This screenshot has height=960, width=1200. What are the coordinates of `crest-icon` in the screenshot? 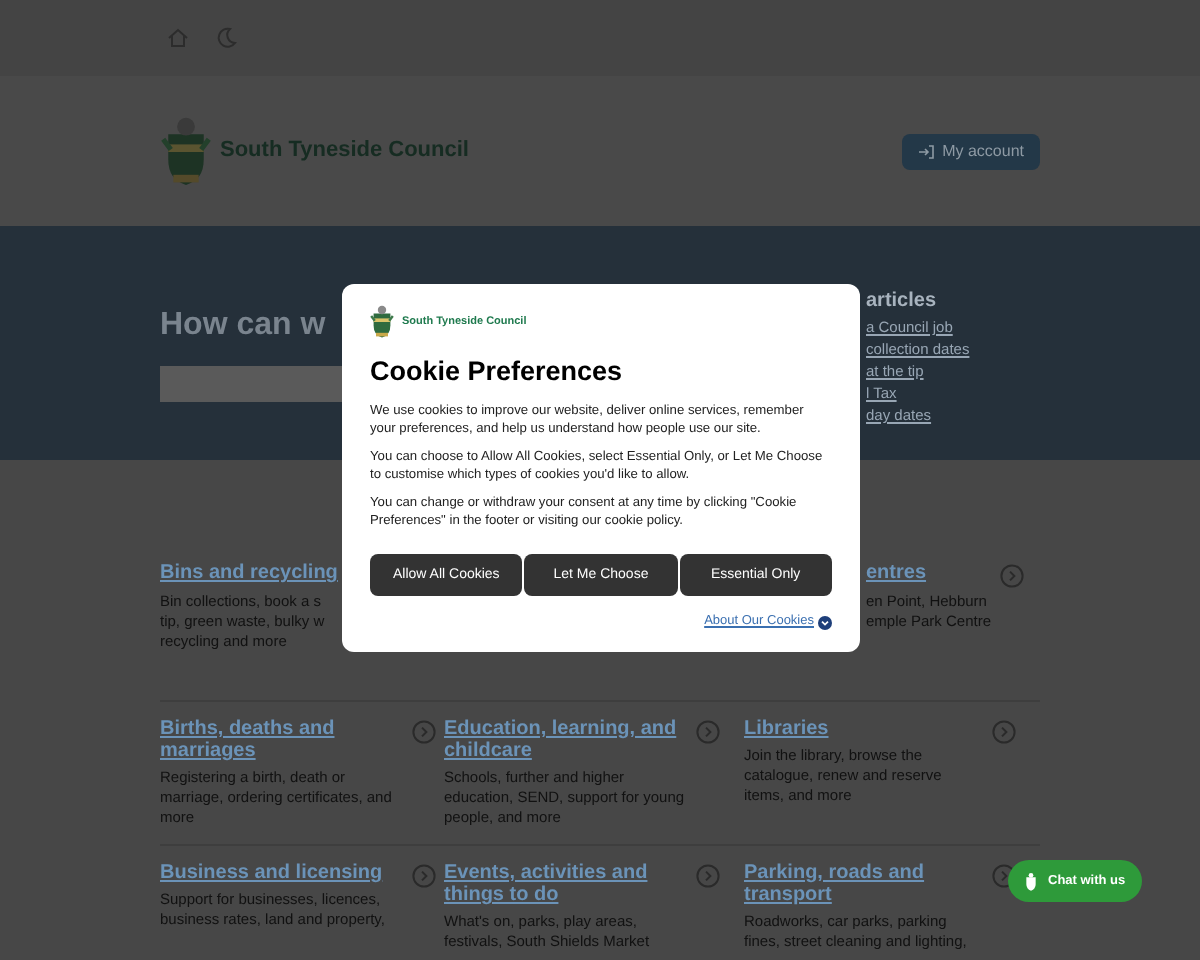 It's located at (1031, 881).